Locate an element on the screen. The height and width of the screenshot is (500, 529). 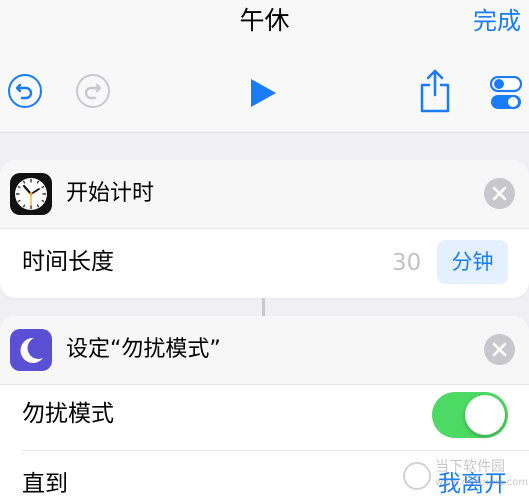
play-button is located at coordinates (263, 95).